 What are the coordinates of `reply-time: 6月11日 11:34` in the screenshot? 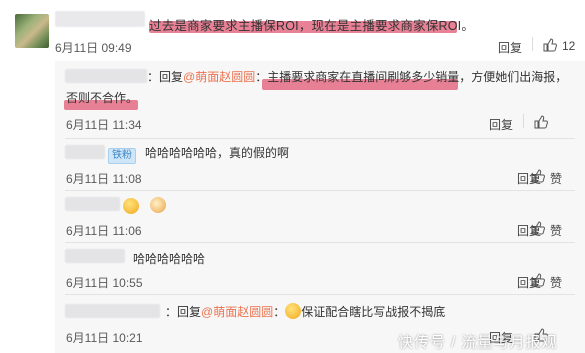 It's located at (104, 125).